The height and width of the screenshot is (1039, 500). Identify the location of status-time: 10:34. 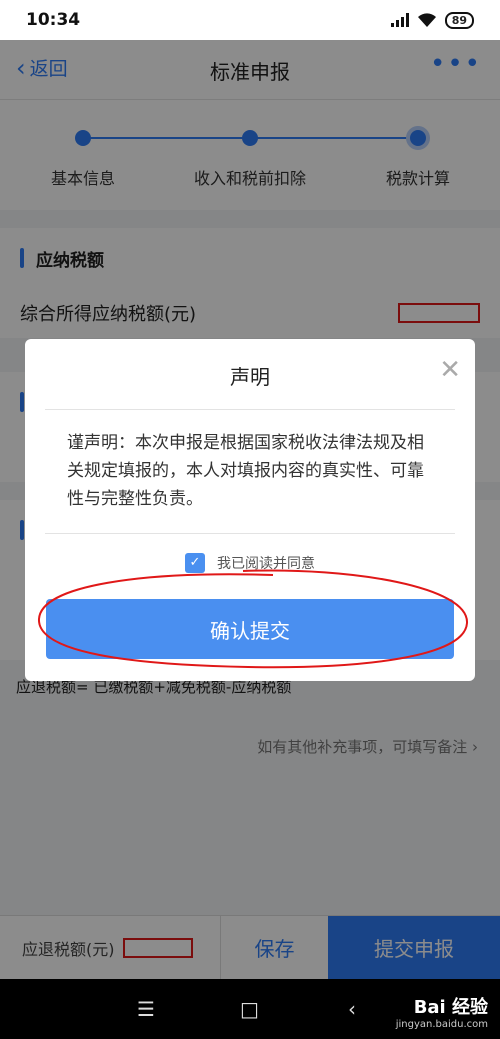
(53, 20).